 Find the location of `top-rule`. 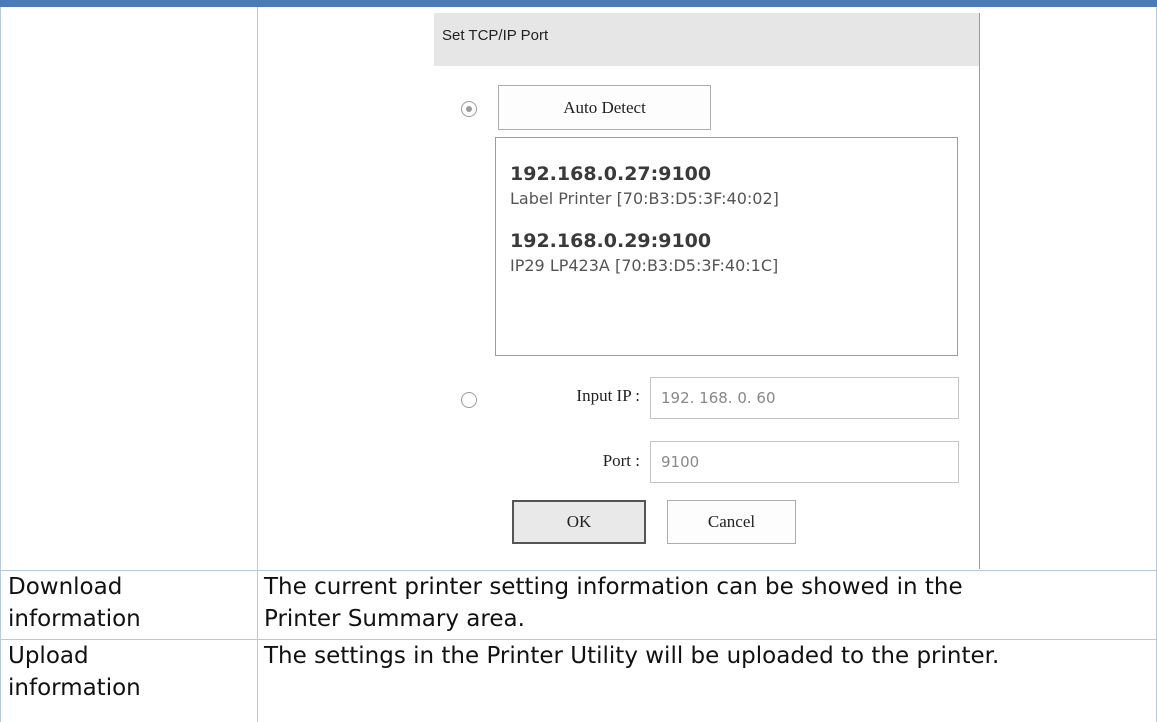

top-rule is located at coordinates (578, 3).